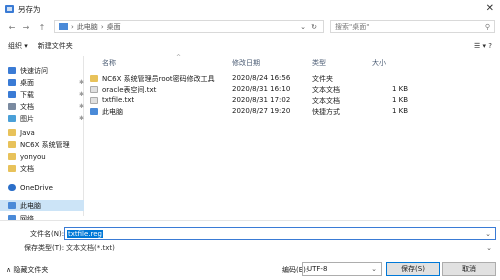 This screenshot has height=280, width=500. What do you see at coordinates (87, 27) in the screenshot?
I see `breadcrumb-this-pc: 此电脑` at bounding box center [87, 27].